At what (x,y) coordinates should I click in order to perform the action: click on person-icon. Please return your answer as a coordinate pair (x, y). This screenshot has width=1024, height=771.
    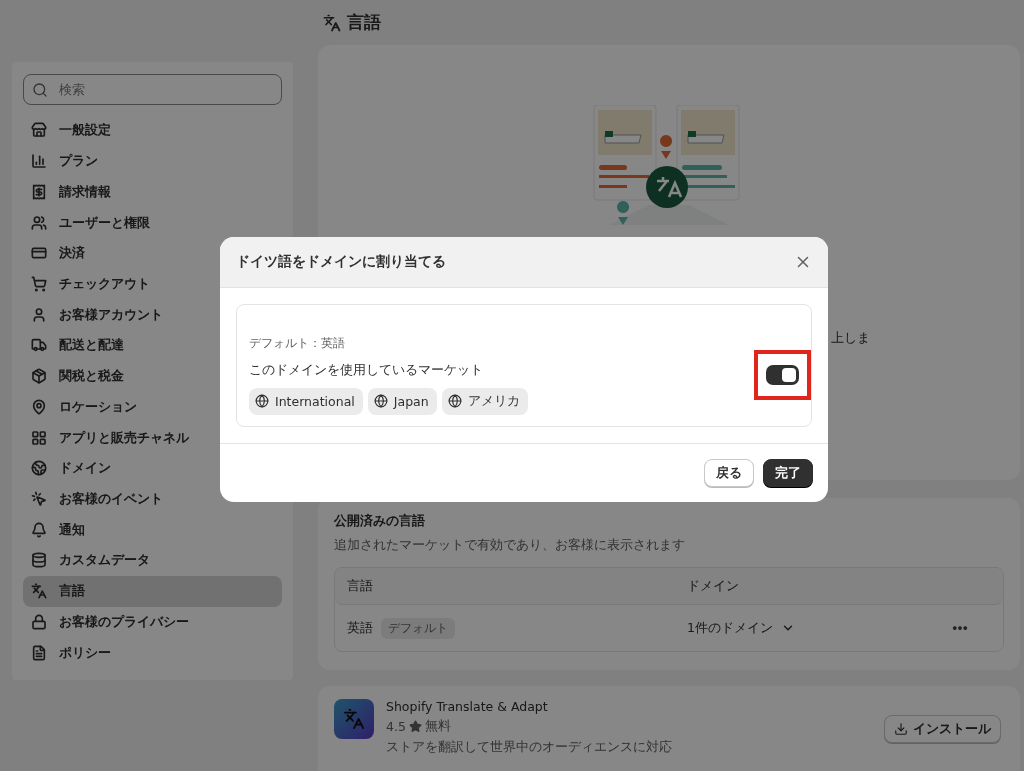
    Looking at the image, I should click on (39, 314).